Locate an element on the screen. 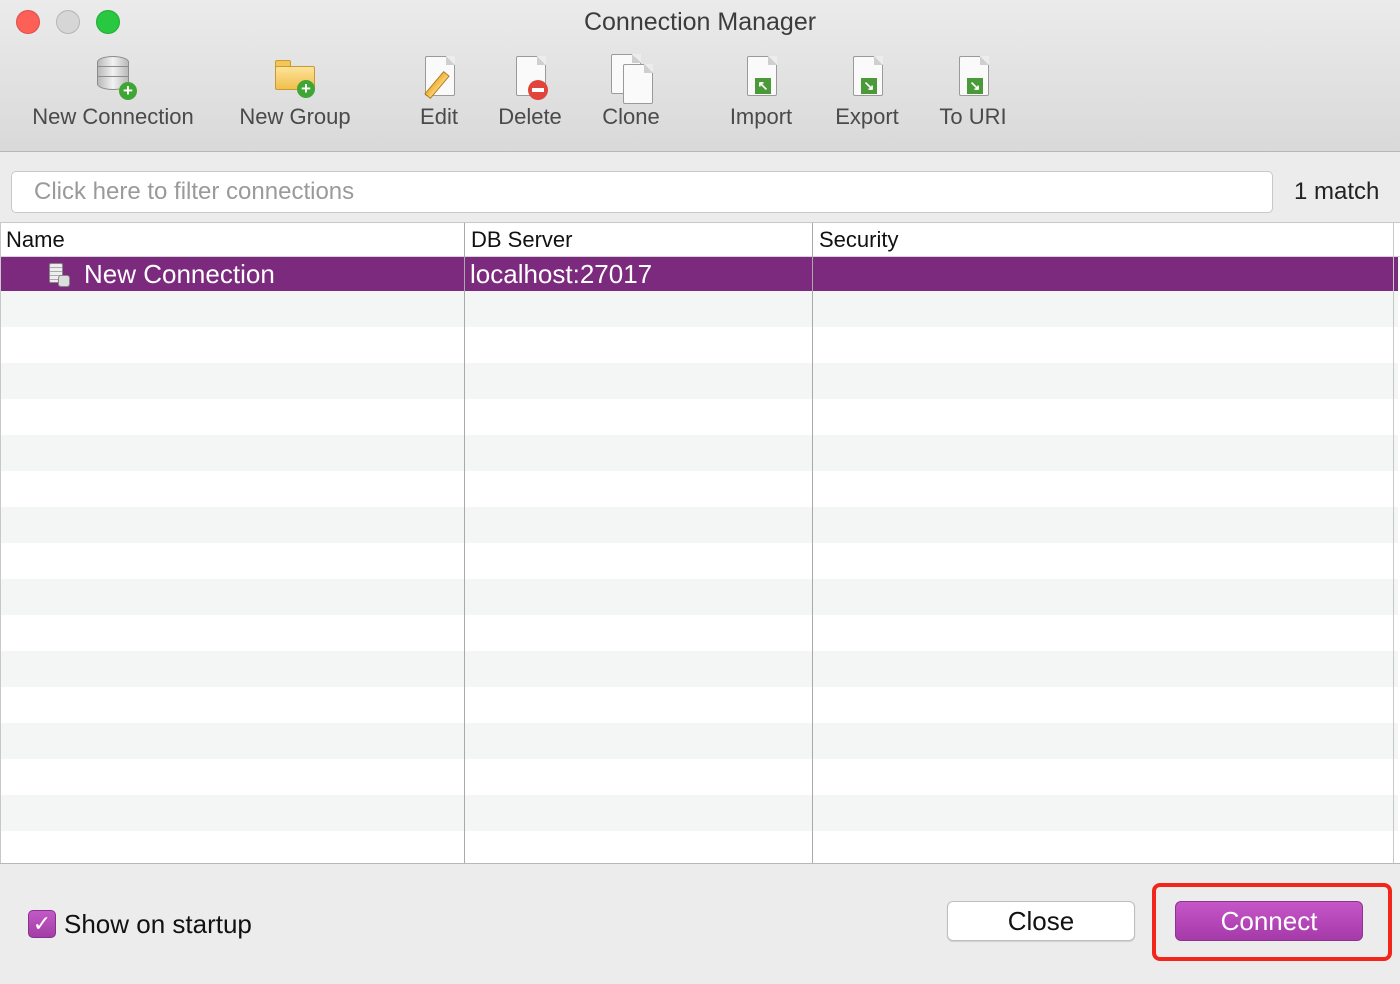 Image resolution: width=1400 pixels, height=984 pixels. toolbar-label: Delete is located at coordinates (530, 116).